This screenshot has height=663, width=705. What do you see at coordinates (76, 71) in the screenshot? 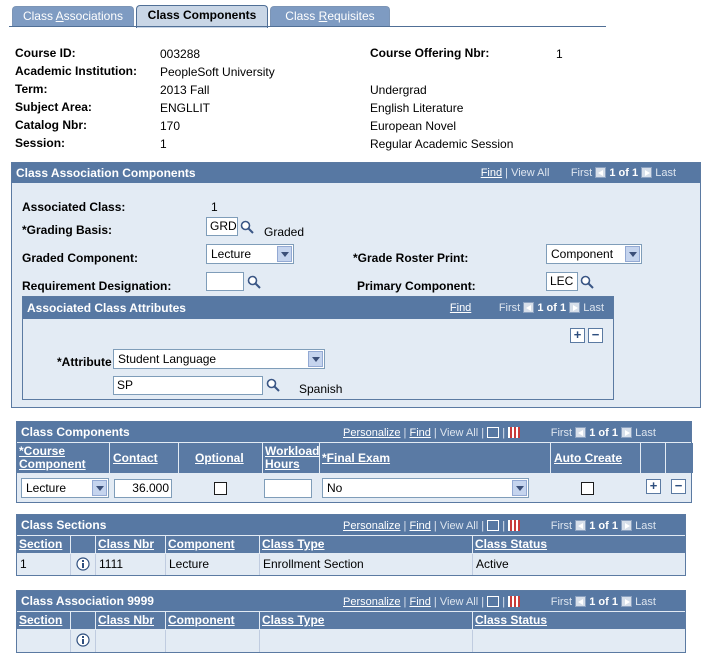
I see `institution-label: Academic Institution:` at bounding box center [76, 71].